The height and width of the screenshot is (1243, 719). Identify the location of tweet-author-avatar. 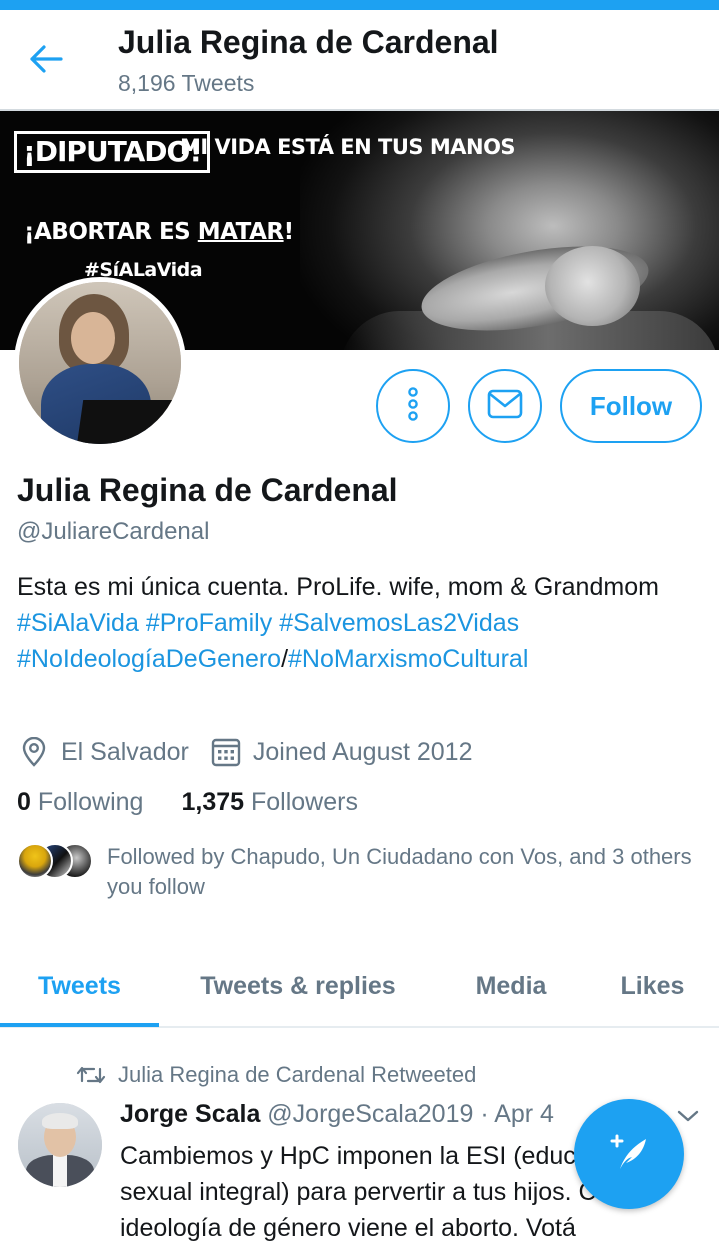
(60, 1145).